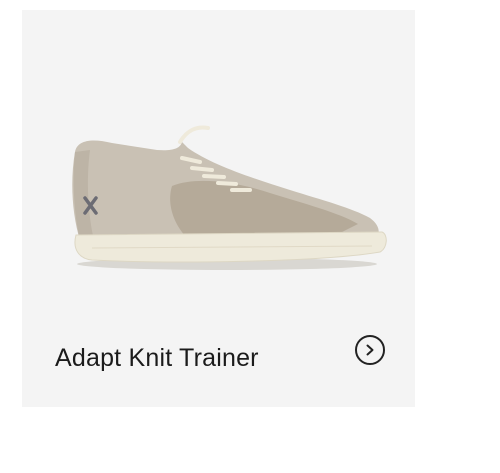  I want to click on product-name: Adapt Knit Trainer, so click(157, 358).